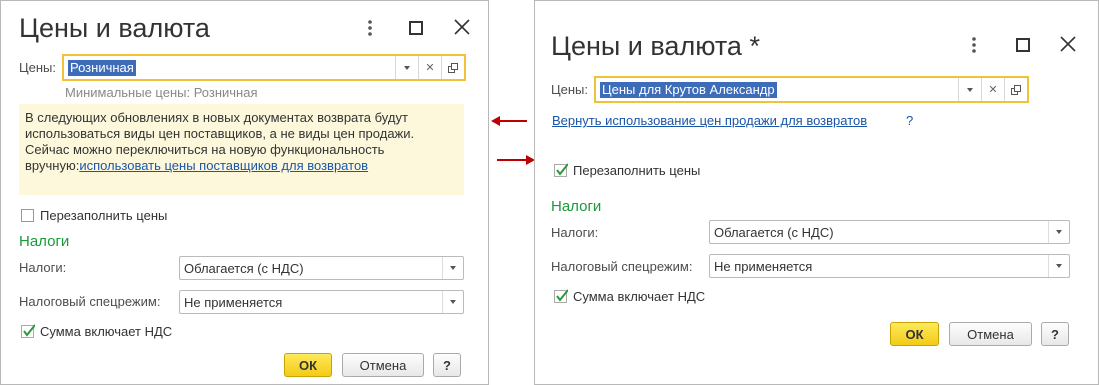 The image size is (1099, 385). I want to click on prices-value: Цены для Крутов Александр, so click(777, 89).